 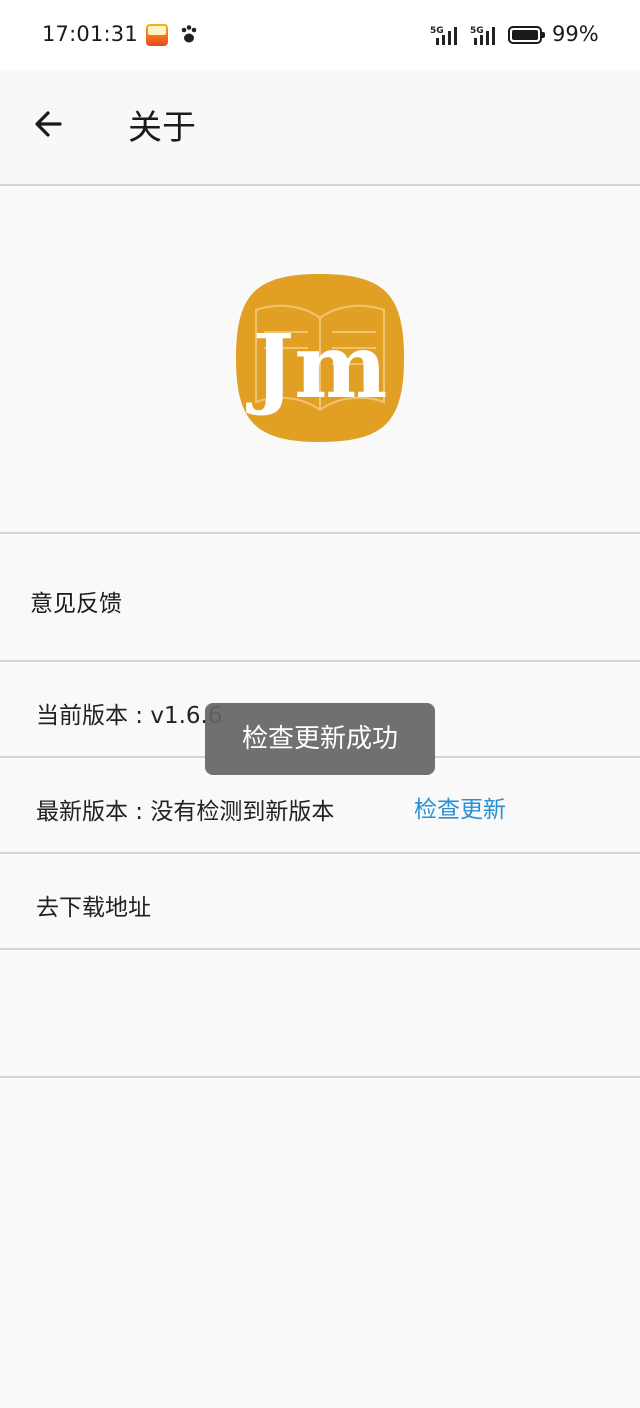 I want to click on check-update-button: 检查更新, so click(x=460, y=807).